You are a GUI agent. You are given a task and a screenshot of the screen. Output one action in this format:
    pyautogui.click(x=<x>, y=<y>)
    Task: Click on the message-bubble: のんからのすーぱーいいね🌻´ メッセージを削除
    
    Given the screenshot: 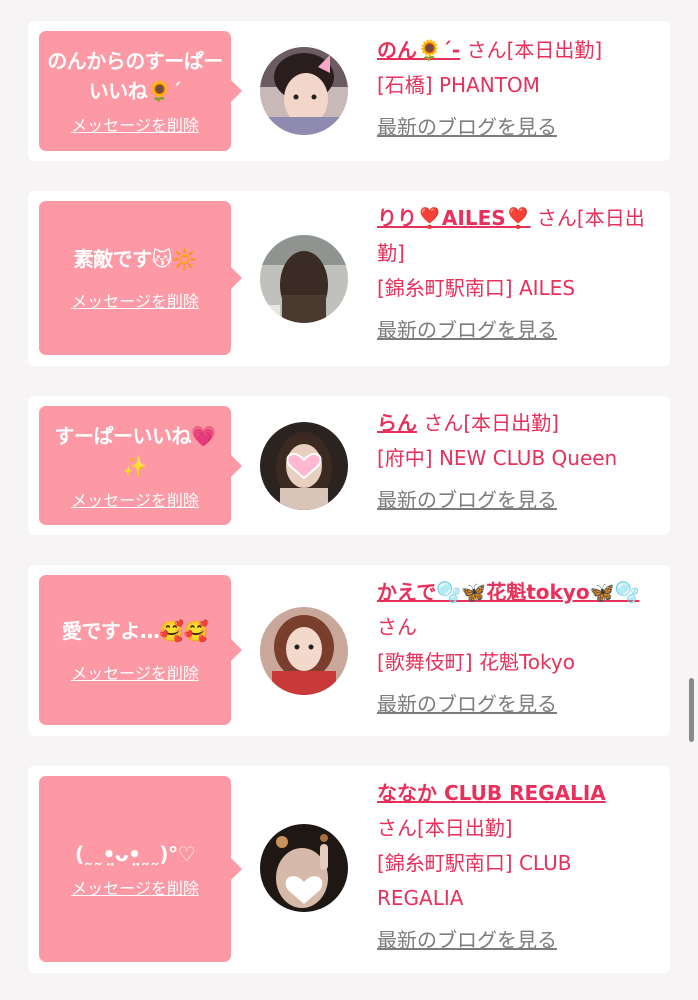 What is the action you would take?
    pyautogui.click(x=140, y=91)
    